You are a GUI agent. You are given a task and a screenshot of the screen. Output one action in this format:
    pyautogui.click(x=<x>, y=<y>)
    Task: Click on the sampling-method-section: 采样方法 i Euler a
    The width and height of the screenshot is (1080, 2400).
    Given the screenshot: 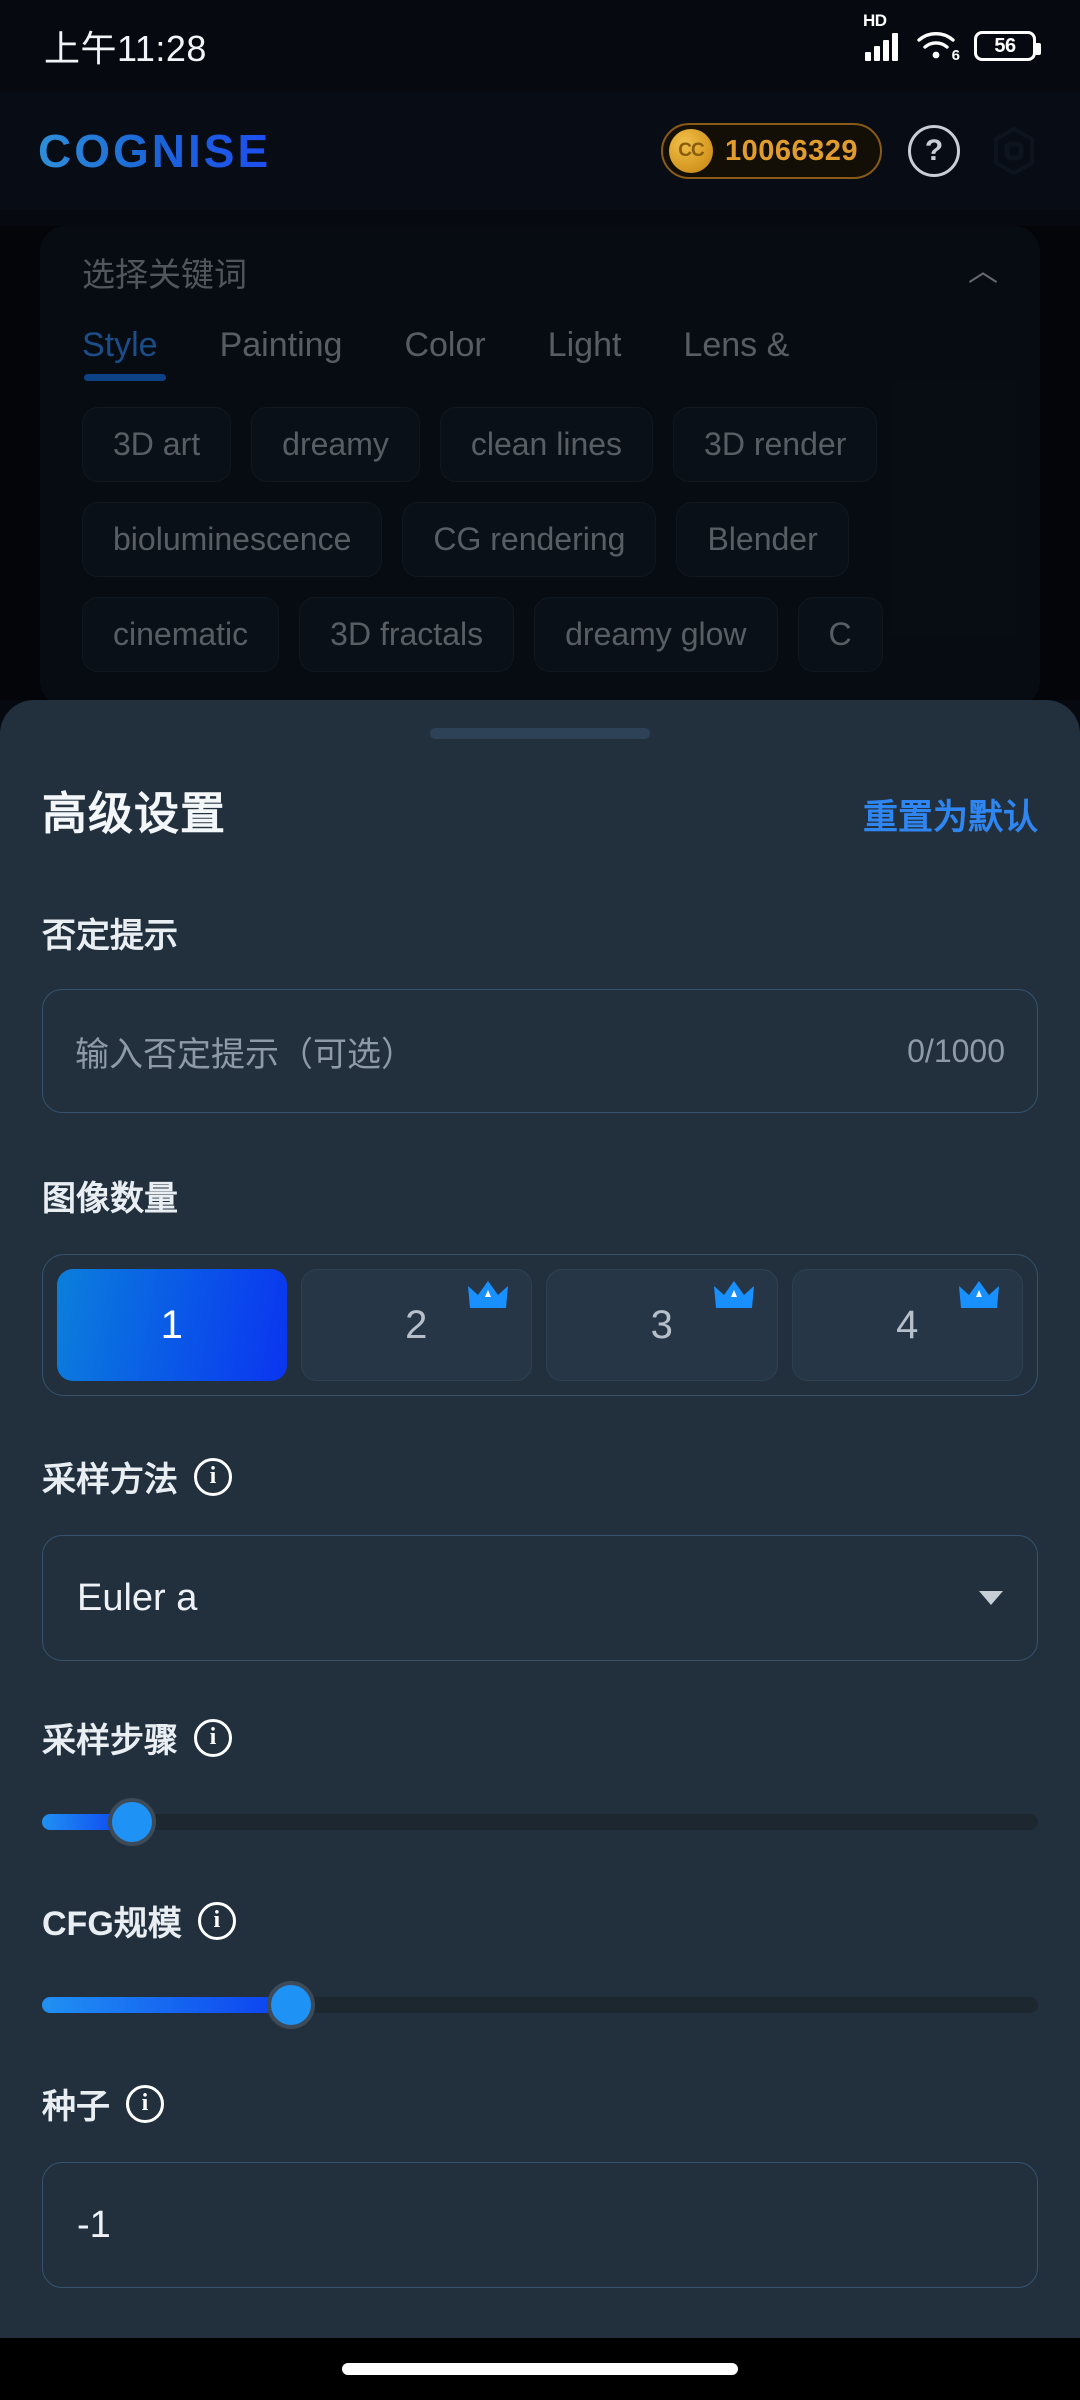 What is the action you would take?
    pyautogui.click(x=540, y=1556)
    